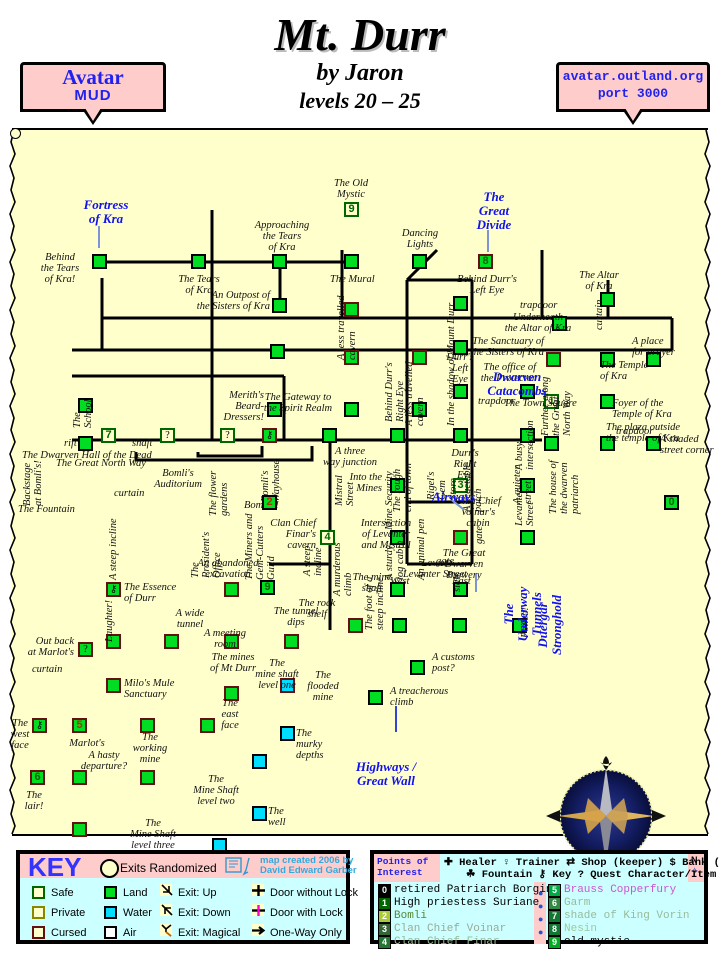 Image resolution: width=720 pixels, height=960 pixels. What do you see at coordinates (527, 537) in the screenshot?
I see `room-a-steep-incline` at bounding box center [527, 537].